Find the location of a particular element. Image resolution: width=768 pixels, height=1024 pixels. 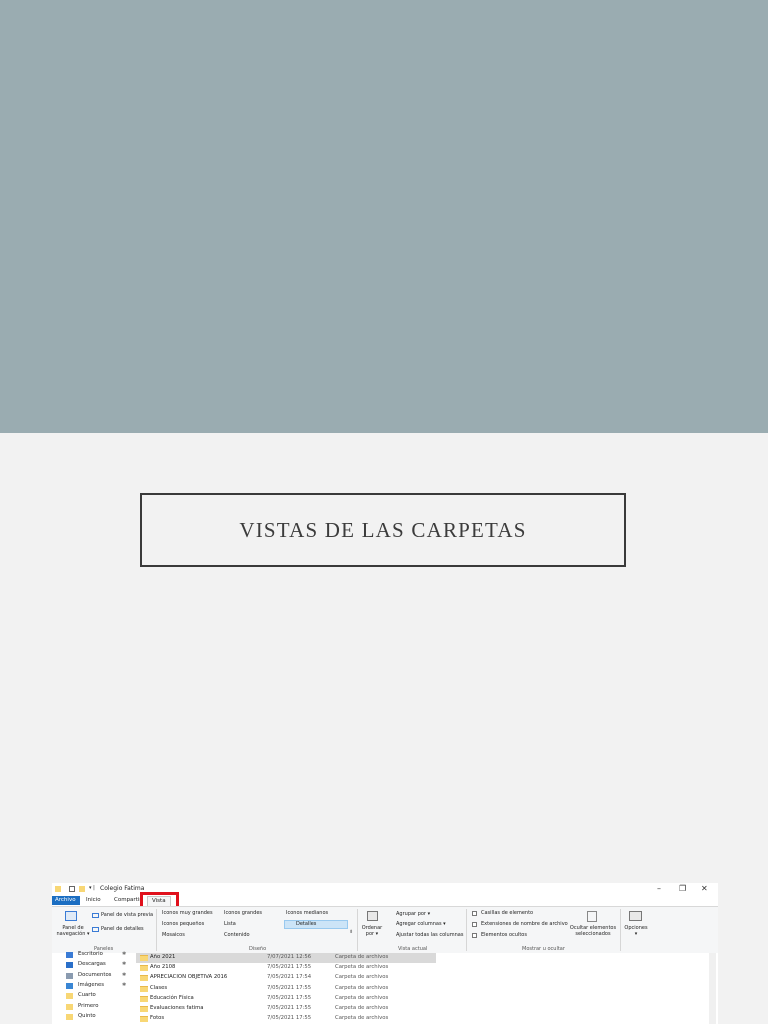

ordenar-por-button: Ordenar por ▾ is located at coordinates (372, 931).